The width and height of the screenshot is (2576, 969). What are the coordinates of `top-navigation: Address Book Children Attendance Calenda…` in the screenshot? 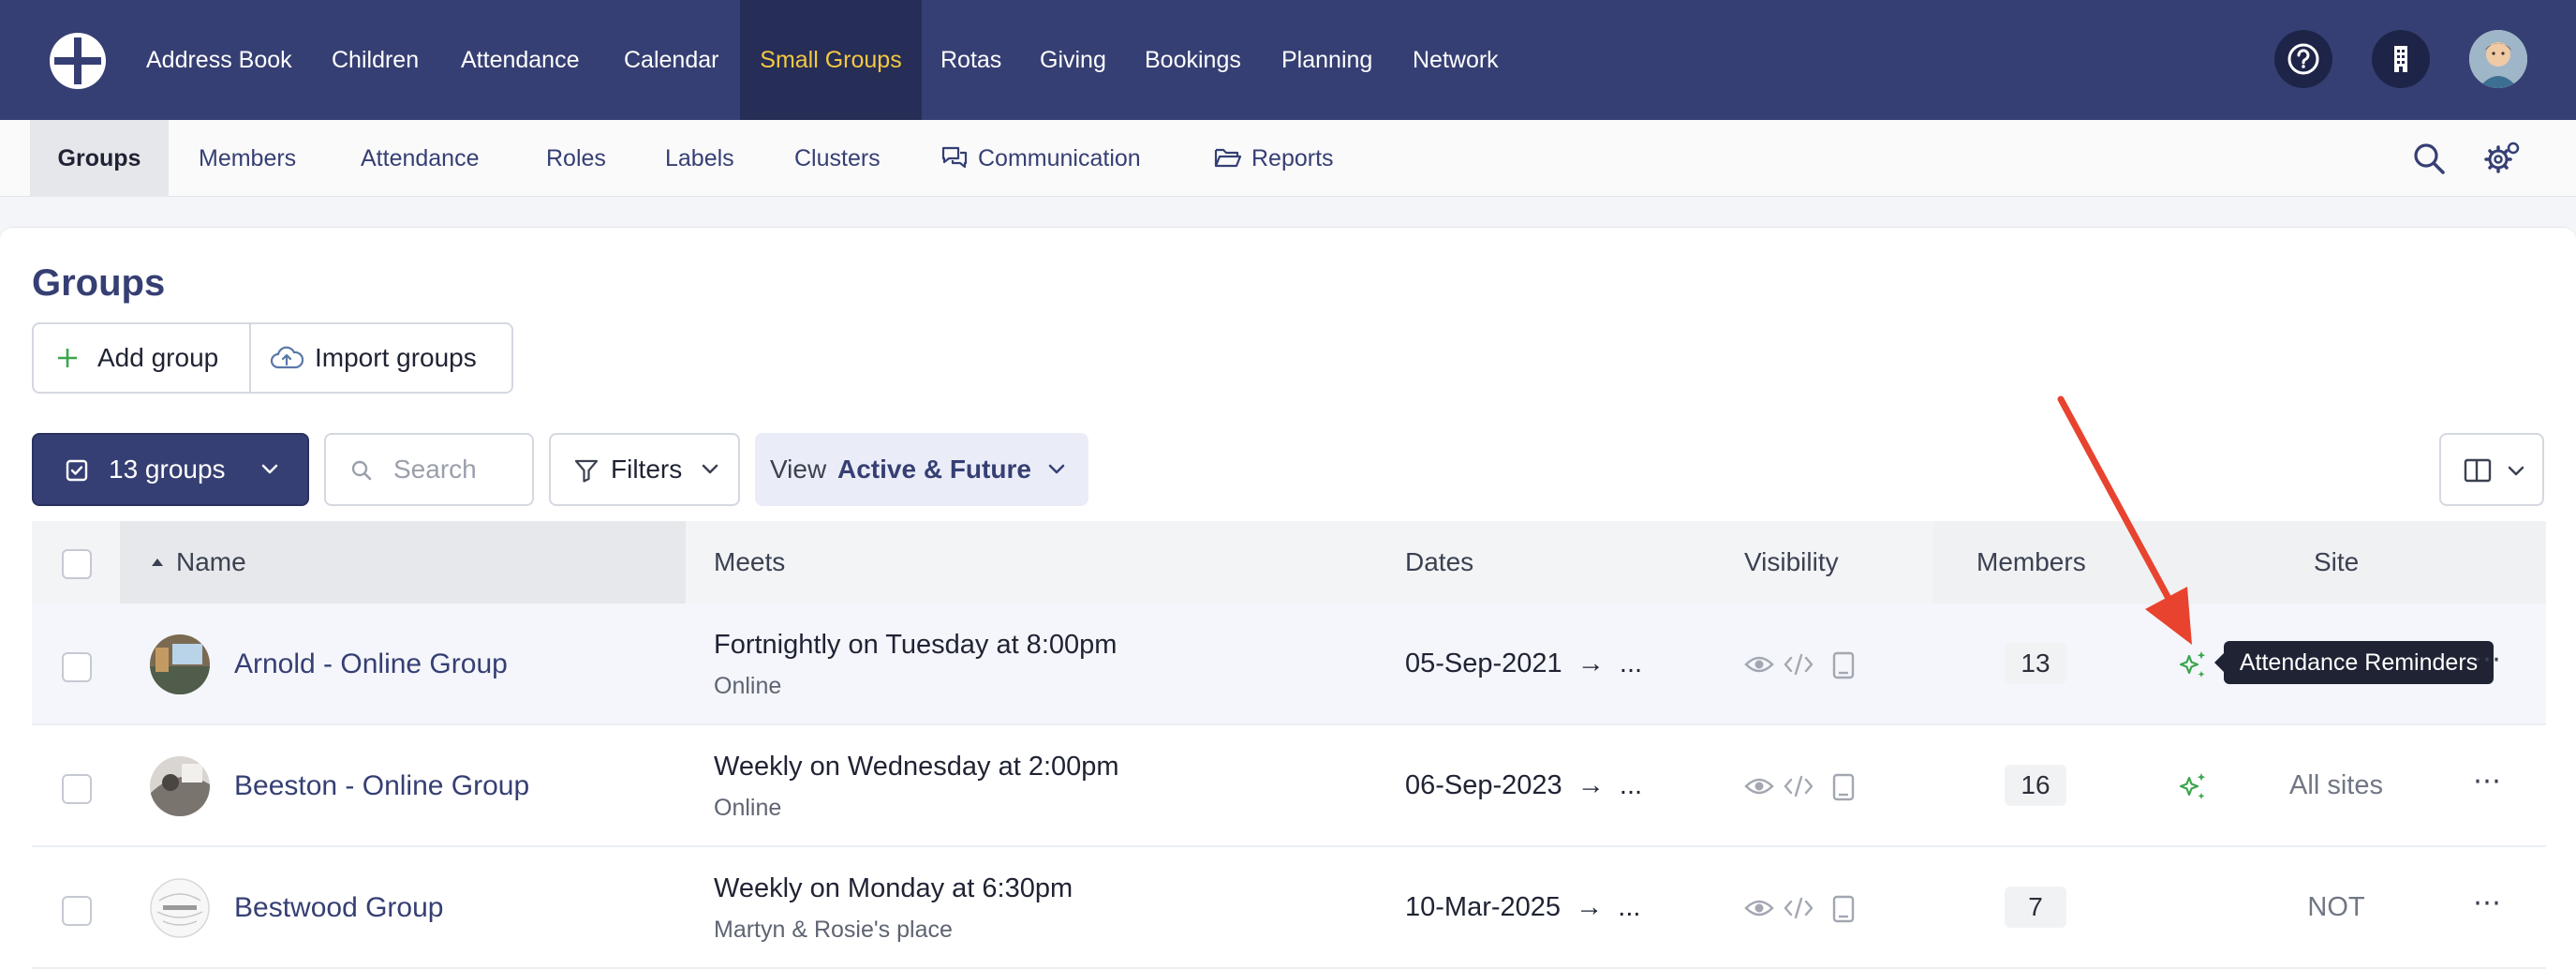 It's located at (1288, 60).